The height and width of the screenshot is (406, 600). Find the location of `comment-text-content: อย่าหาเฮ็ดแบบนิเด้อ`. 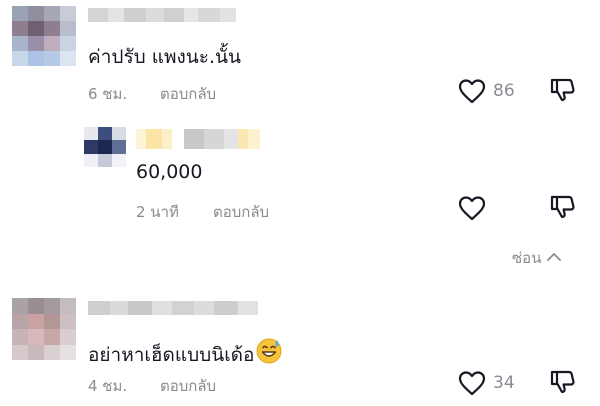

comment-text-content: อย่าหาเฮ็ดแบบนิเด้อ is located at coordinates (171, 355).